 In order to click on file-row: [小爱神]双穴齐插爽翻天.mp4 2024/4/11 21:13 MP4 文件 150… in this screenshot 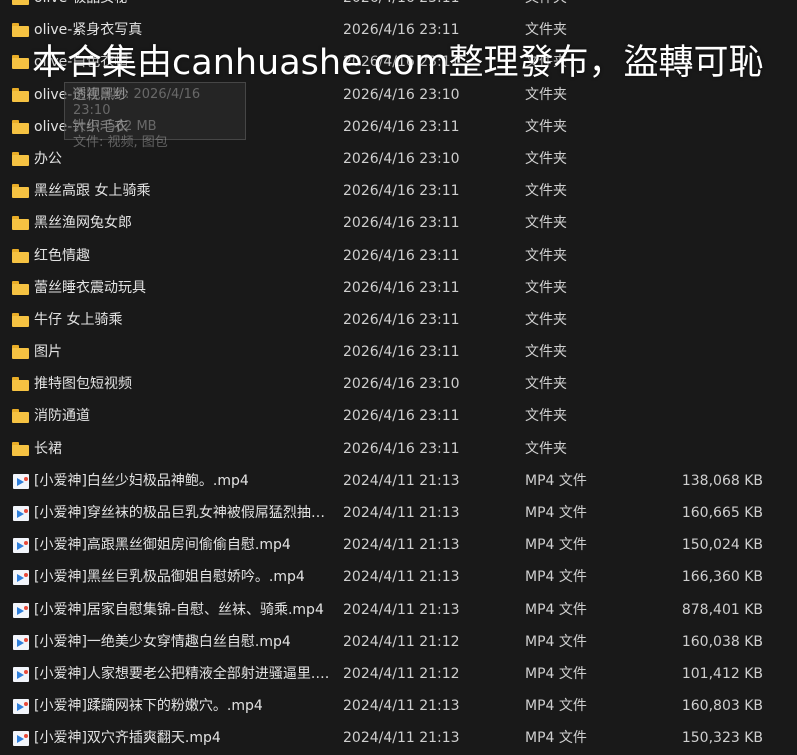, I will do `click(398, 738)`.